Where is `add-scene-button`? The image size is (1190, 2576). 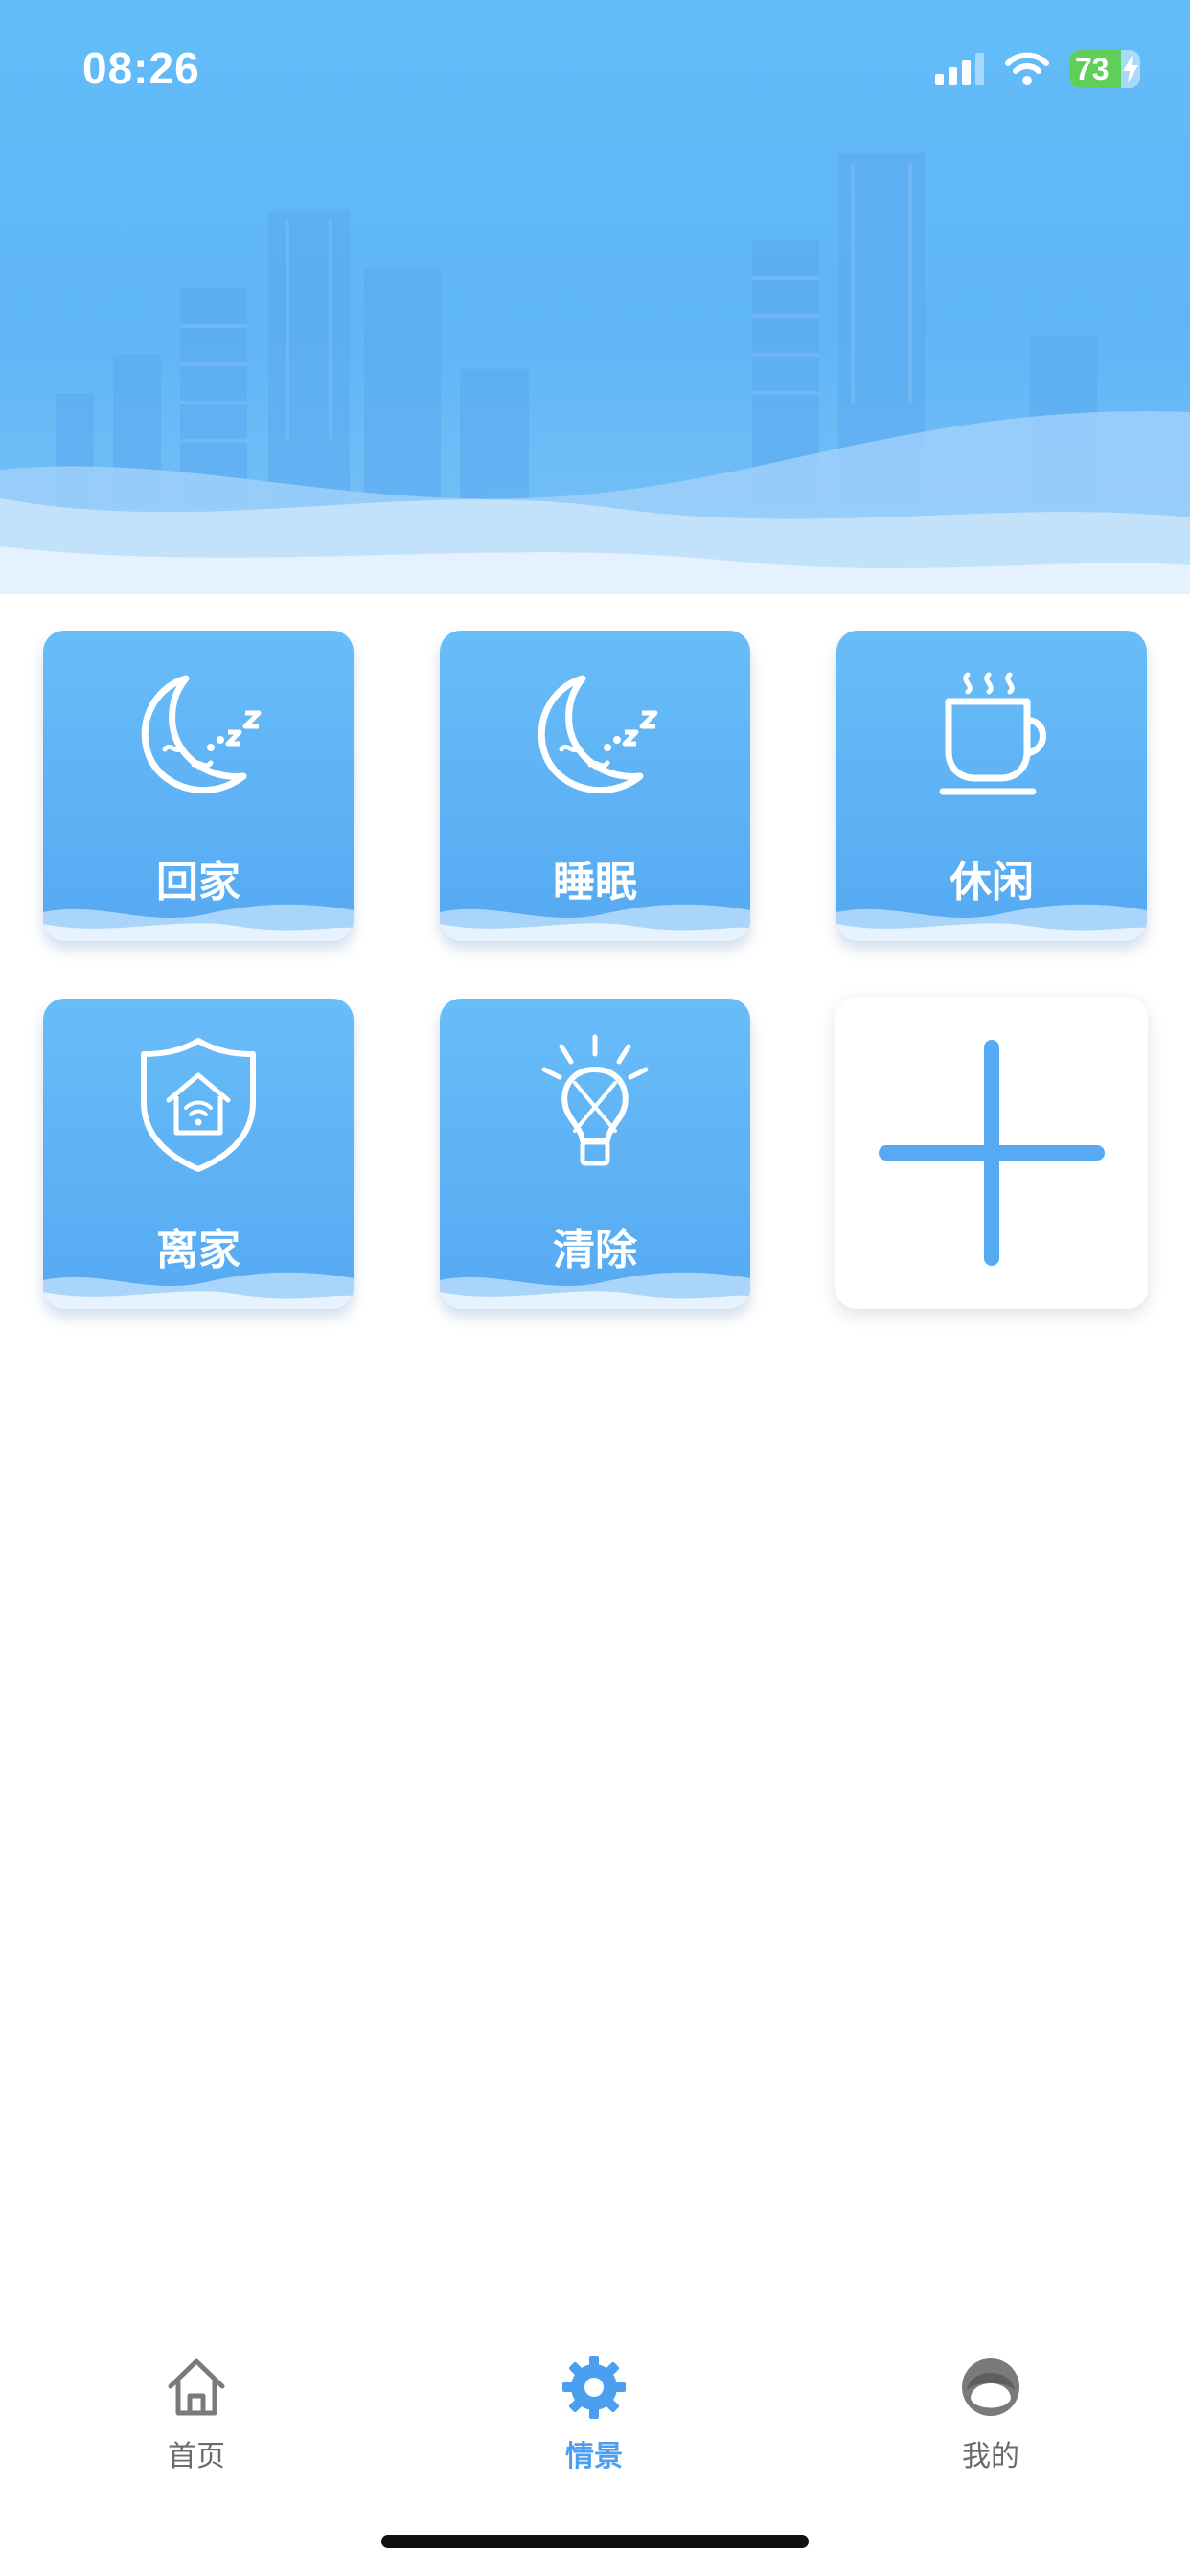 add-scene-button is located at coordinates (991, 1153).